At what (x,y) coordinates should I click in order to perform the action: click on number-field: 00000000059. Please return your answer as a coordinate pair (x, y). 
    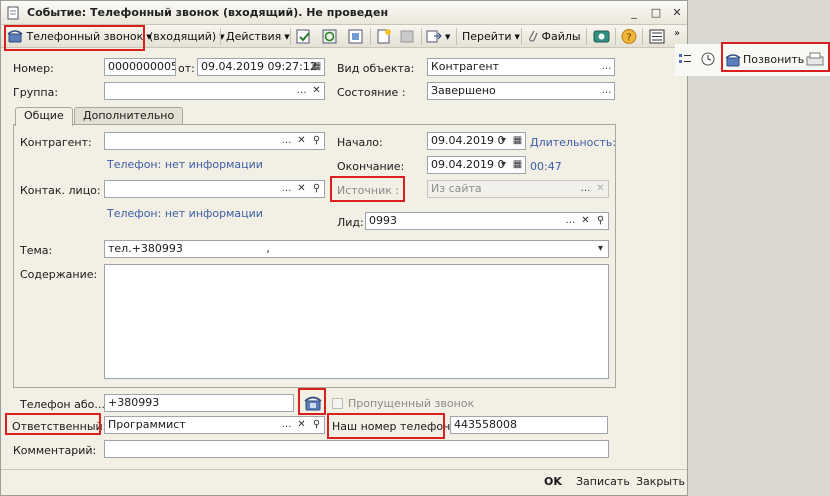
    Looking at the image, I should click on (140, 67).